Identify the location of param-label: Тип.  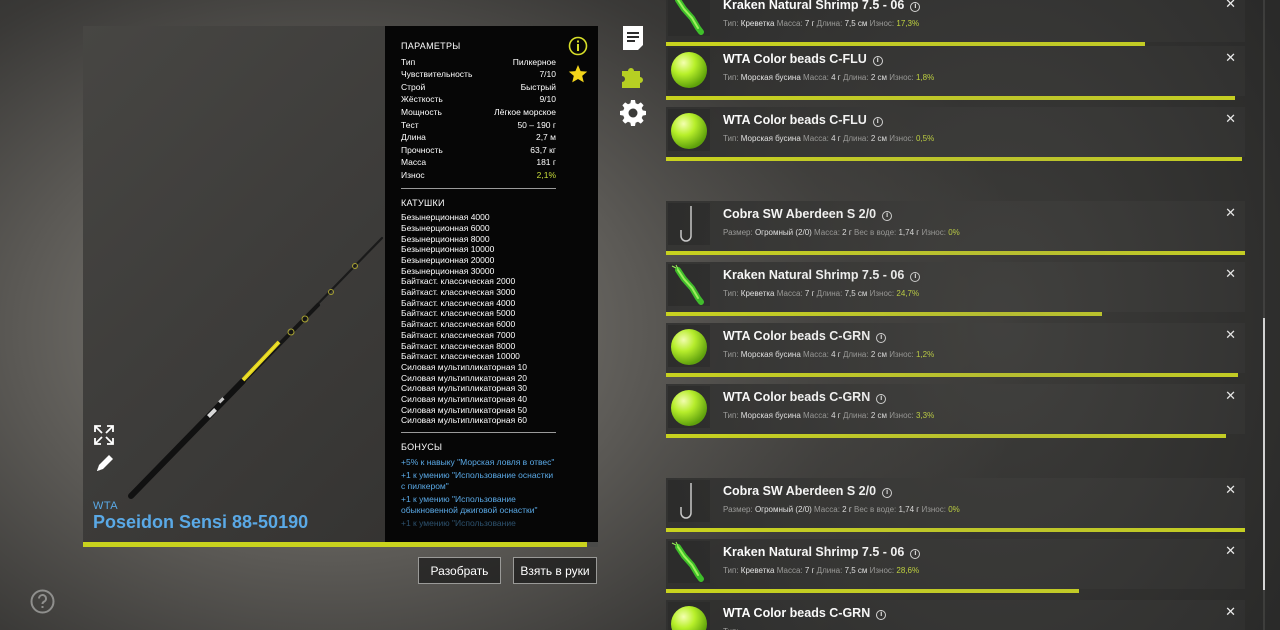
(408, 61).